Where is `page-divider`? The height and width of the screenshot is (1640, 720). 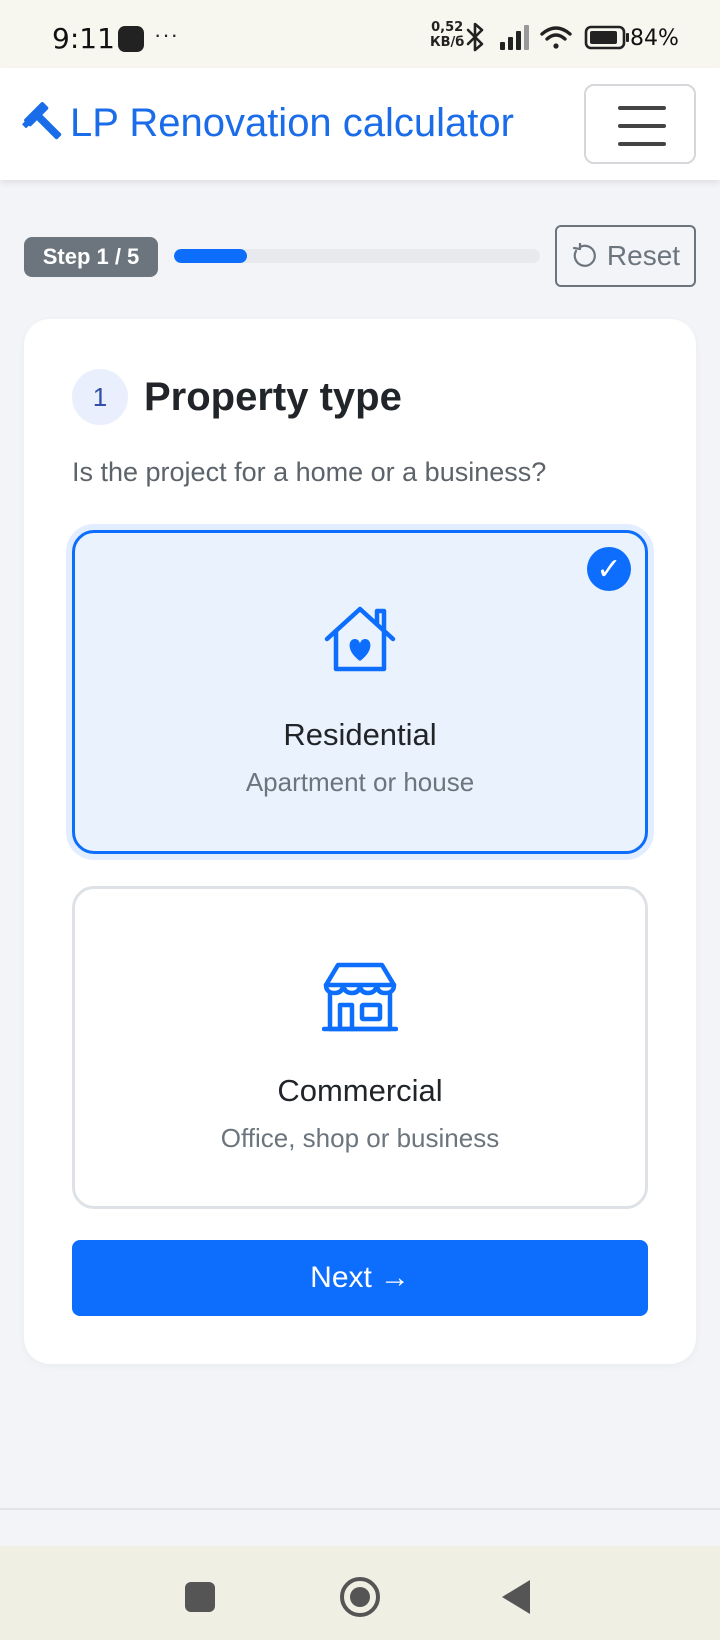 page-divider is located at coordinates (360, 1509).